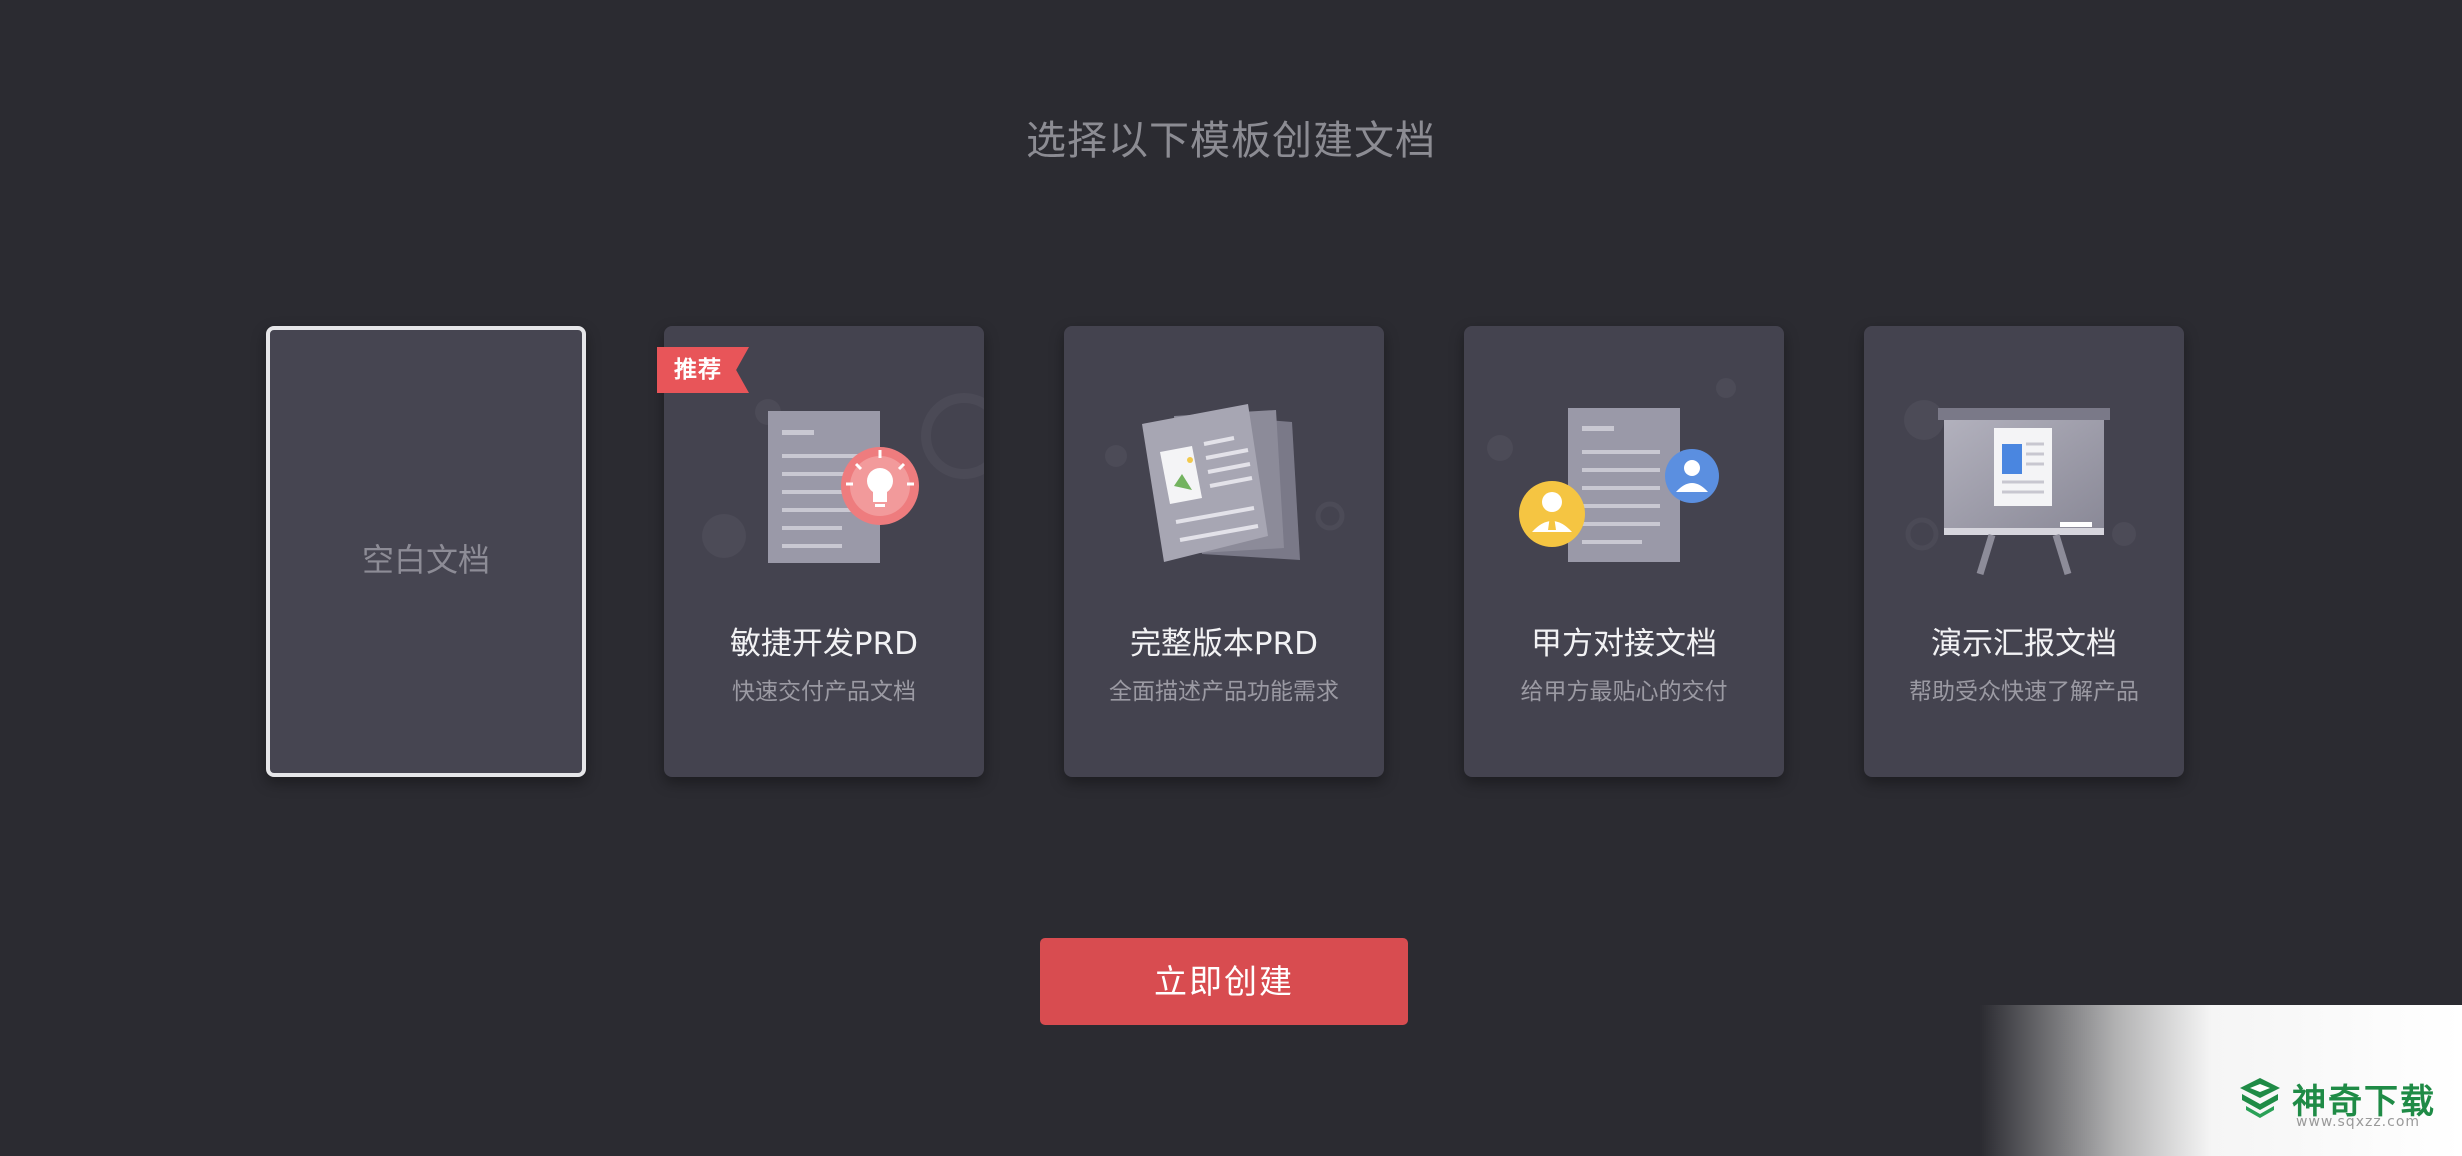 The height and width of the screenshot is (1156, 2462). Describe the element at coordinates (1624, 644) in the screenshot. I see `template-title: 甲方对接文档` at that location.